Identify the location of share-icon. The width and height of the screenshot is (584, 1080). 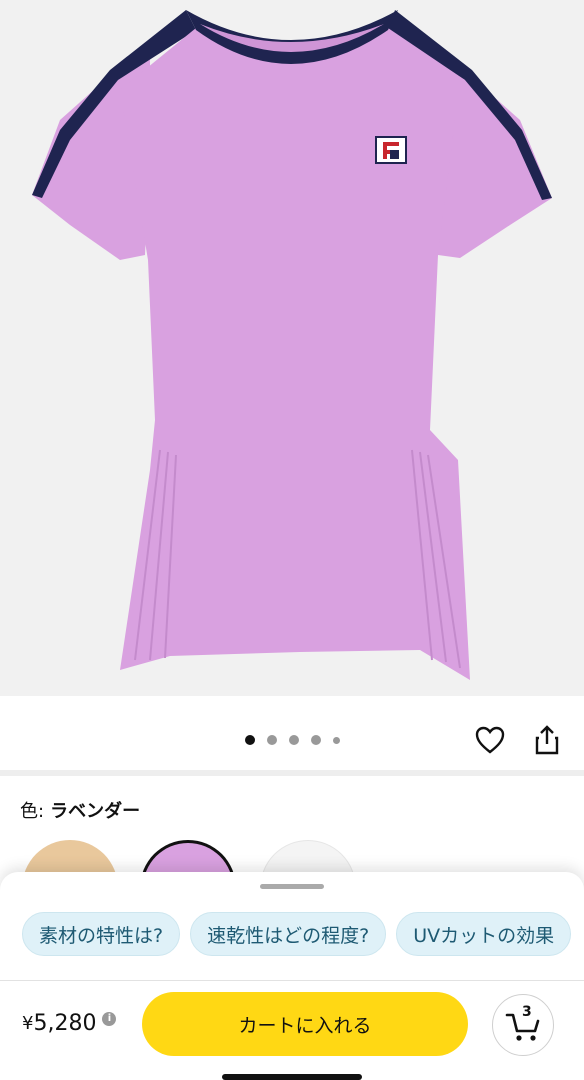
(547, 740).